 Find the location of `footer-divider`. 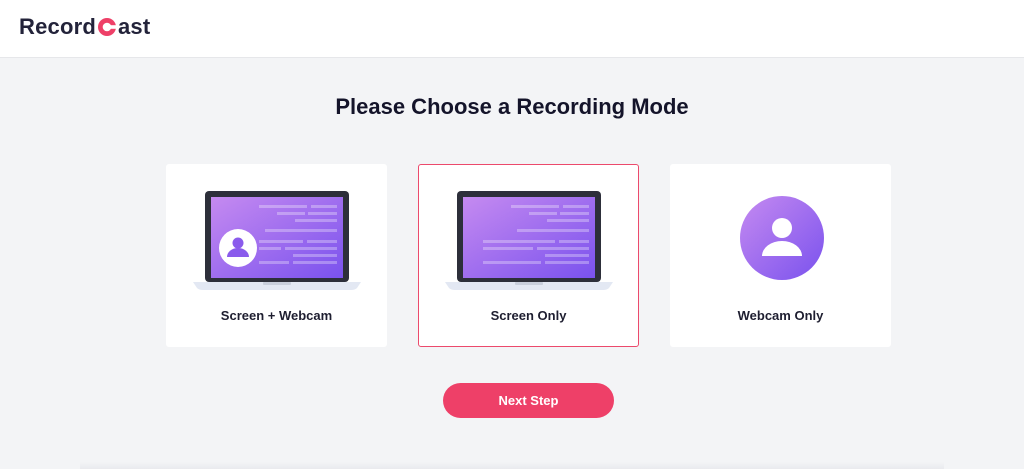

footer-divider is located at coordinates (512, 465).